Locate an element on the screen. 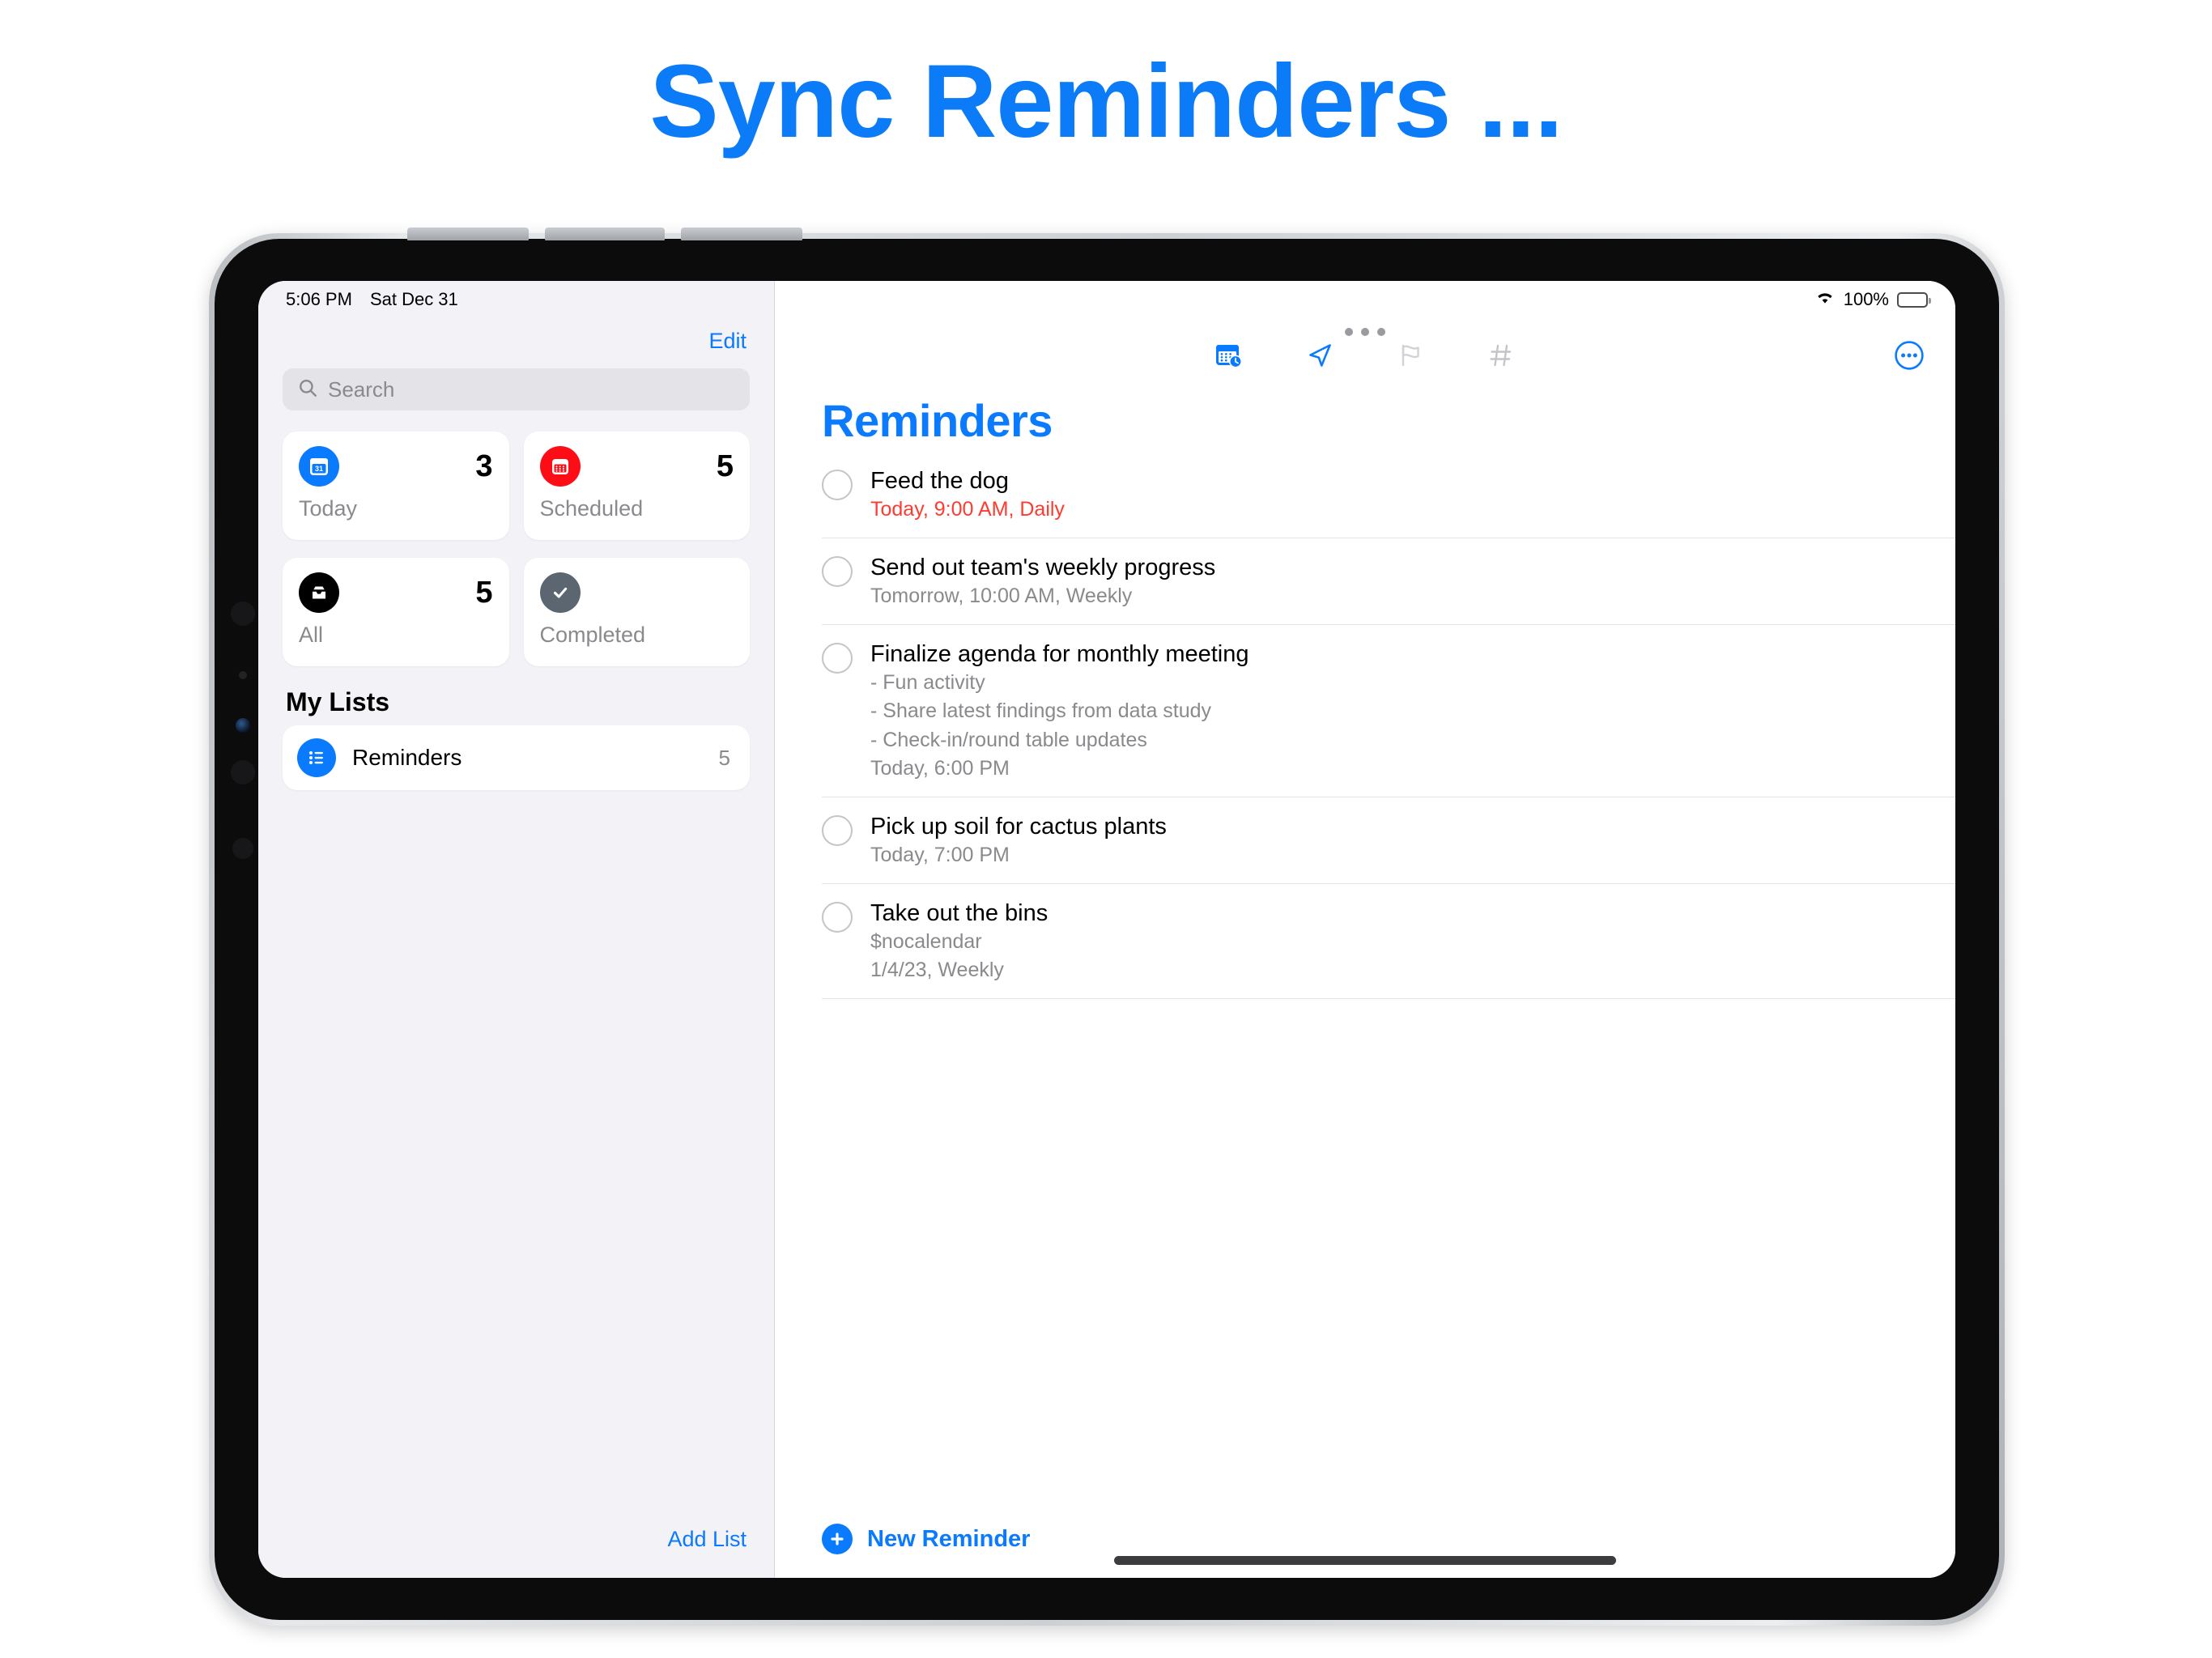 This screenshot has width=2212, height=1658. flag-icon is located at coordinates (1411, 355).